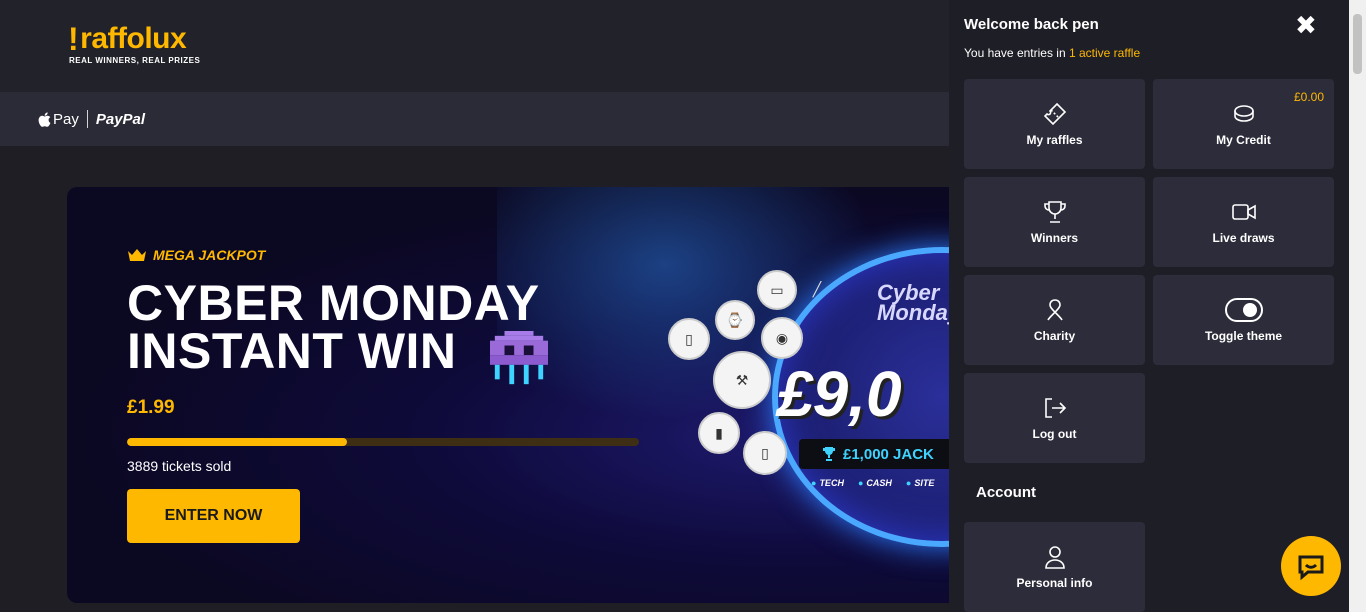  What do you see at coordinates (1054, 114) in the screenshot?
I see `ticket-icon` at bounding box center [1054, 114].